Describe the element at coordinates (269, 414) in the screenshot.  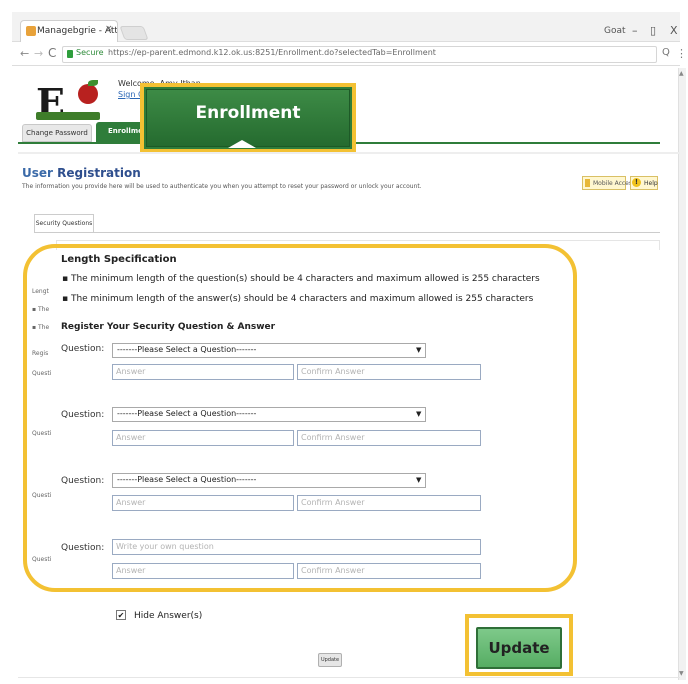
I see `question-2-select: -------Please Select a Question-------` at that location.